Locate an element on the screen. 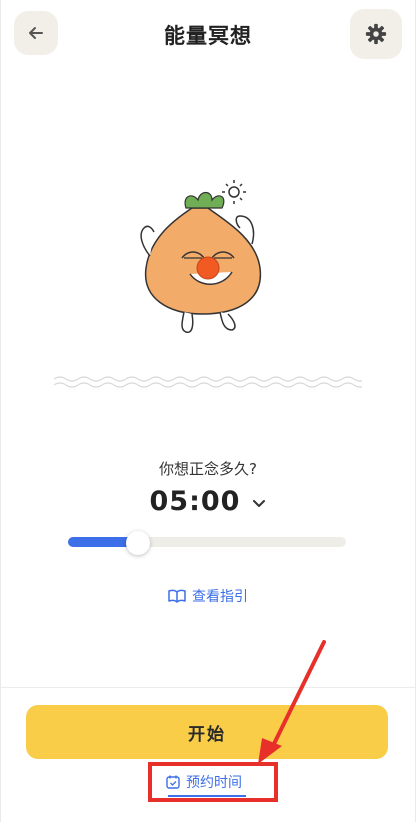 The height and width of the screenshot is (822, 416). annotation-arrow is located at coordinates (292, 702).